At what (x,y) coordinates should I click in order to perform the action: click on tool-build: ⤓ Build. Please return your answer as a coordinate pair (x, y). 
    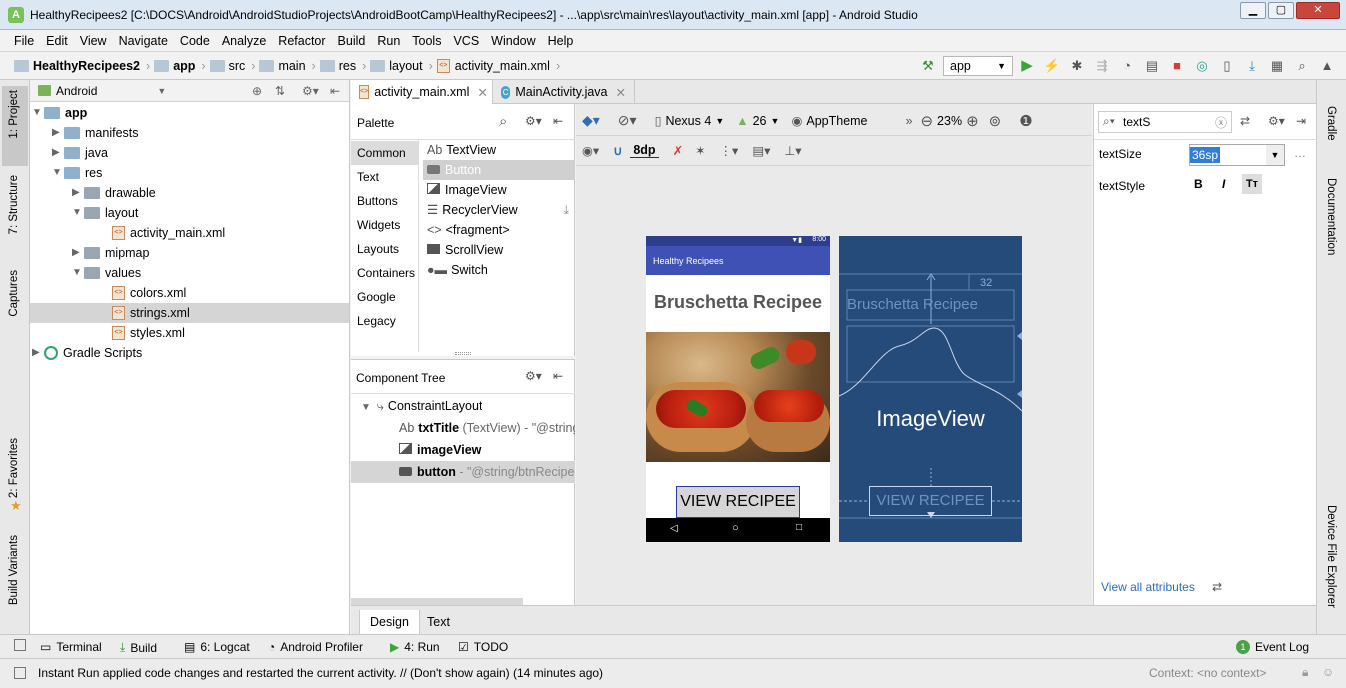
    Looking at the image, I should click on (138, 647).